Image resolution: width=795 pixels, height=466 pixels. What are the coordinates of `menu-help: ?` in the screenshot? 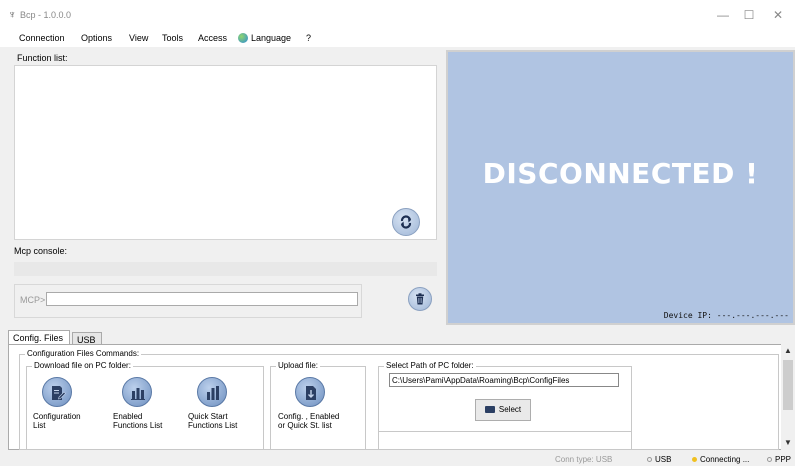 It's located at (308, 38).